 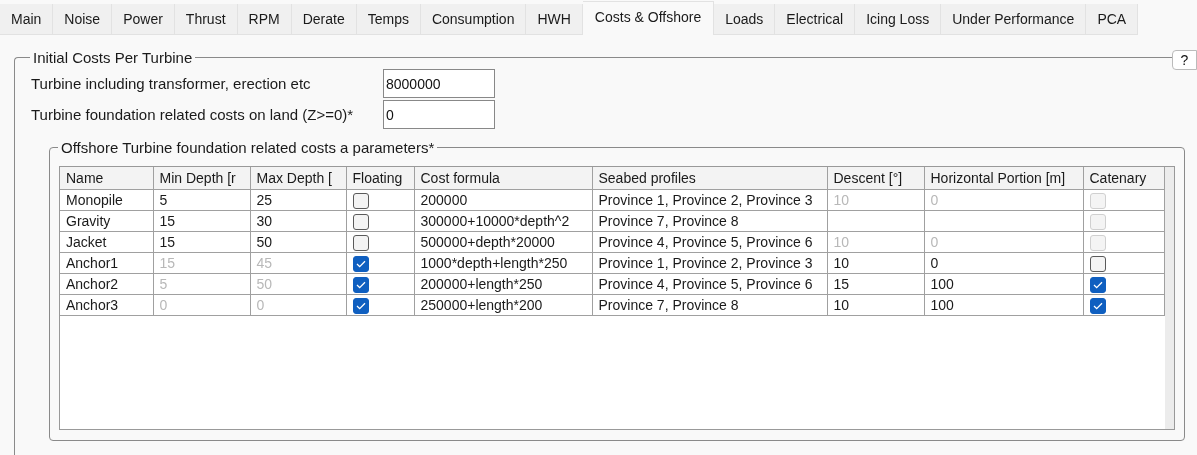 I want to click on tab: HWH, so click(x=554, y=19).